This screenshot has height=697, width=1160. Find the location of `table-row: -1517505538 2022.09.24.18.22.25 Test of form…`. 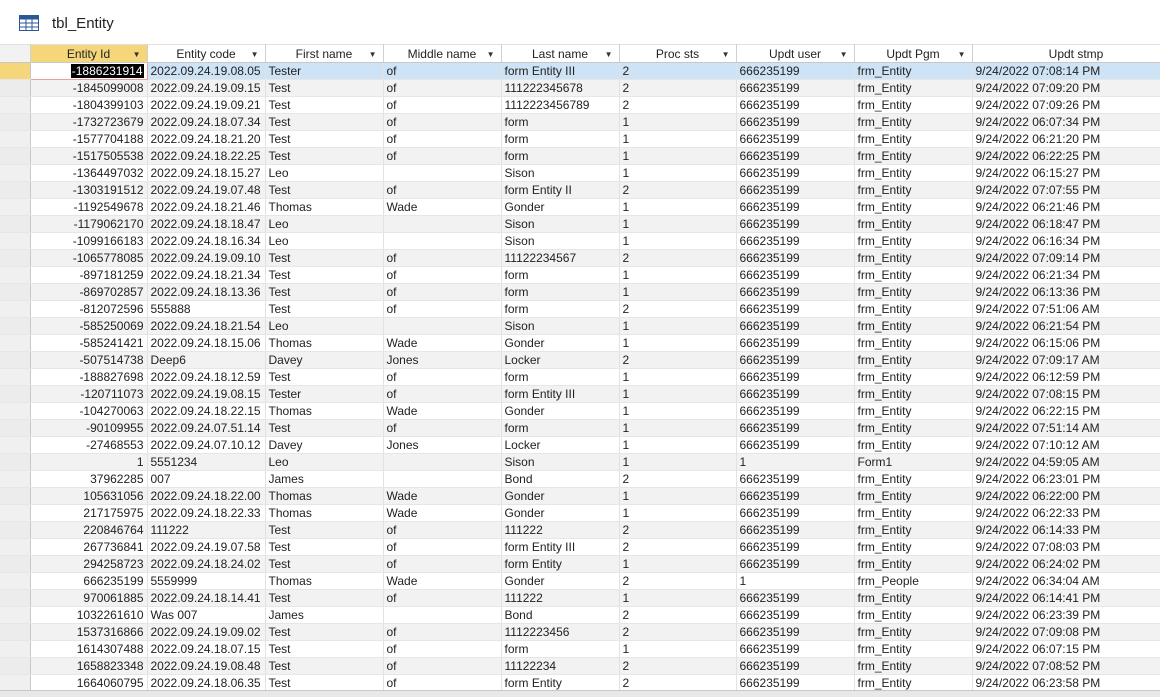

table-row: -1517505538 2022.09.24.18.22.25 Test of form… is located at coordinates (580, 156).